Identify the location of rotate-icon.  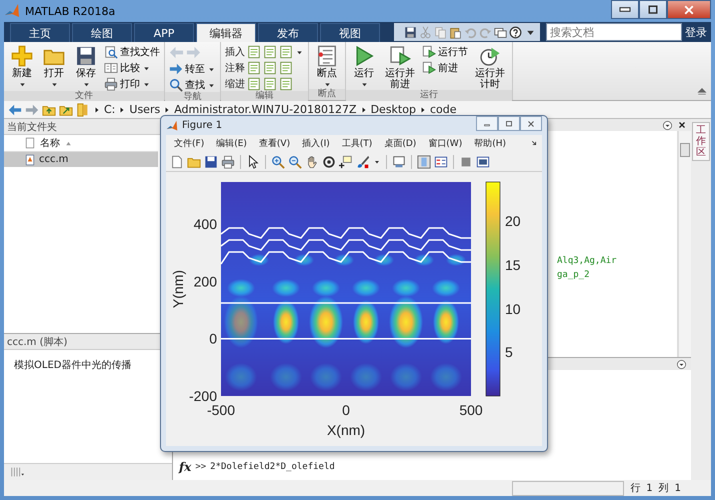
(329, 161).